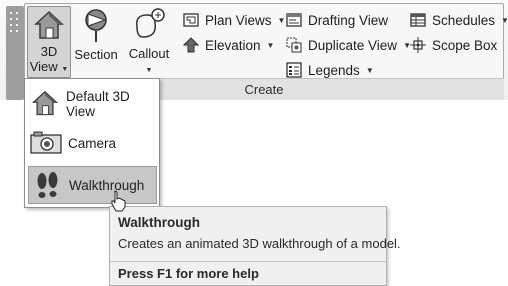  I want to click on 3d-view-label-line1: 3D, so click(49, 51).